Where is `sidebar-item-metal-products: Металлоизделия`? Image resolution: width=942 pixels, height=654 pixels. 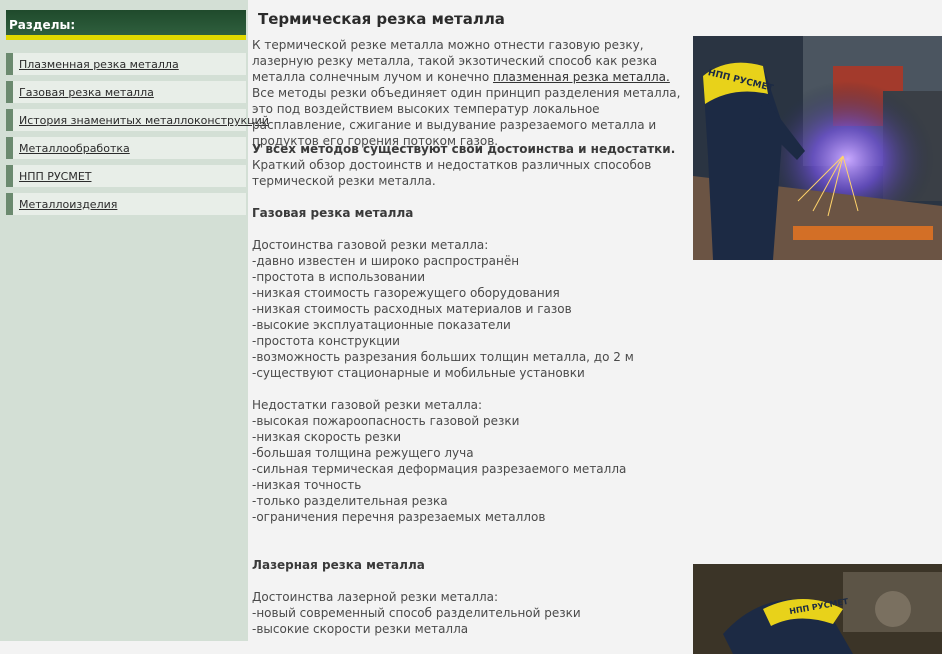
sidebar-item-metal-products: Металлоизделия is located at coordinates (126, 204).